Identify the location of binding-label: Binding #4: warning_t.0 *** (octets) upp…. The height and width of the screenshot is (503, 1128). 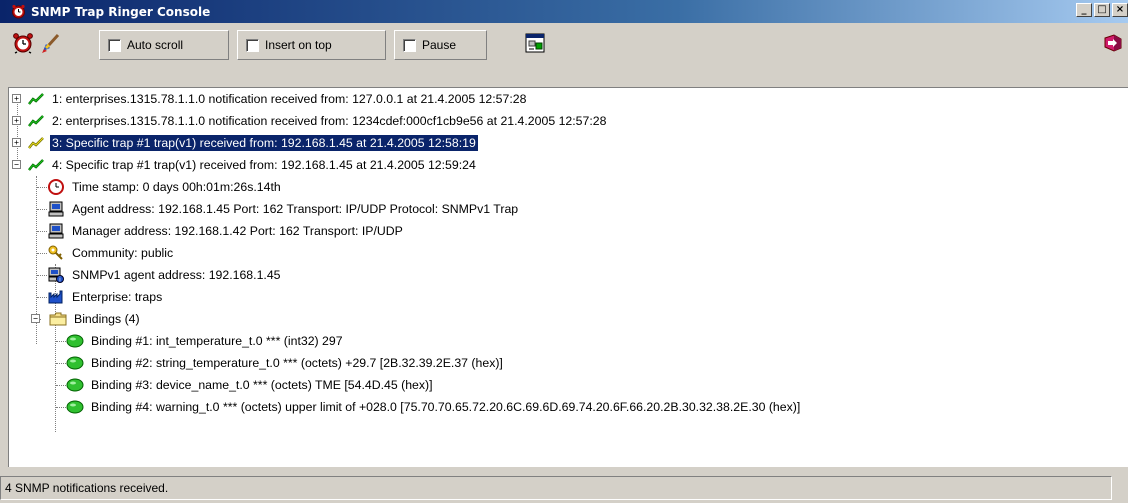
(446, 407).